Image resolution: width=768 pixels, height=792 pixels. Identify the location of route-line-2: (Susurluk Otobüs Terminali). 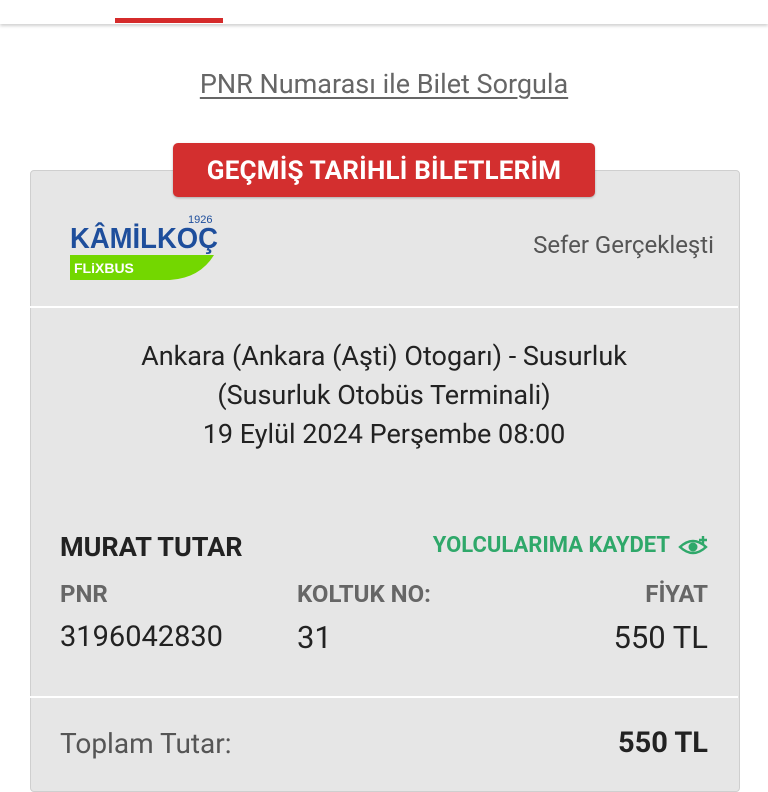
(384, 395).